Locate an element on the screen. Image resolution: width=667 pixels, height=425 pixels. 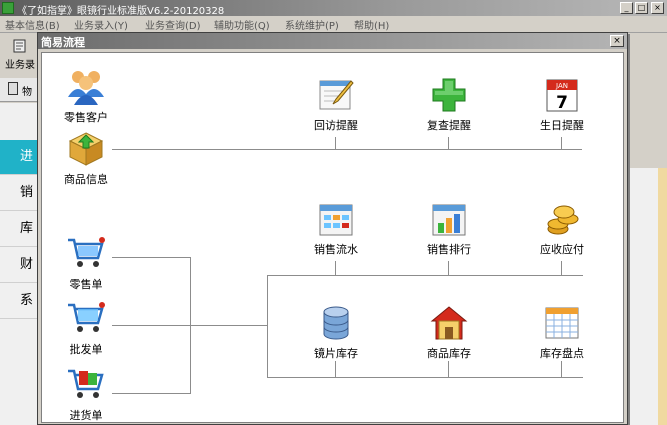
flow-item-label: 生日提醒 is located at coordinates (562, 125).